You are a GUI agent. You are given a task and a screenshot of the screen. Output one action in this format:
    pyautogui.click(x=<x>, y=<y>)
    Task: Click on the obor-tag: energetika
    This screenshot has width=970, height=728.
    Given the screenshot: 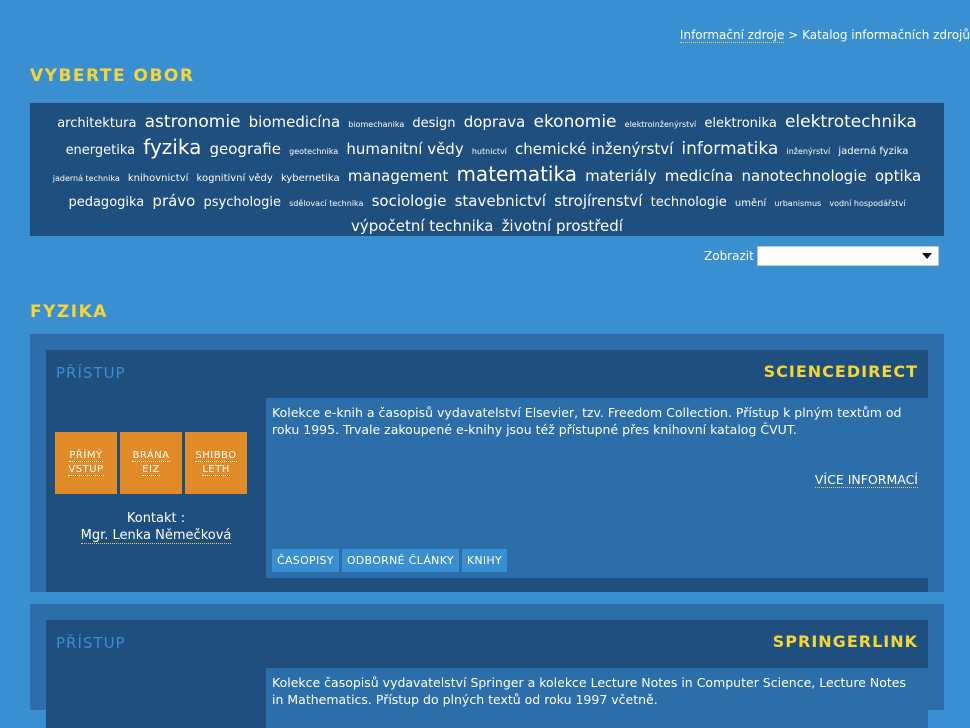 What is the action you would take?
    pyautogui.click(x=101, y=150)
    